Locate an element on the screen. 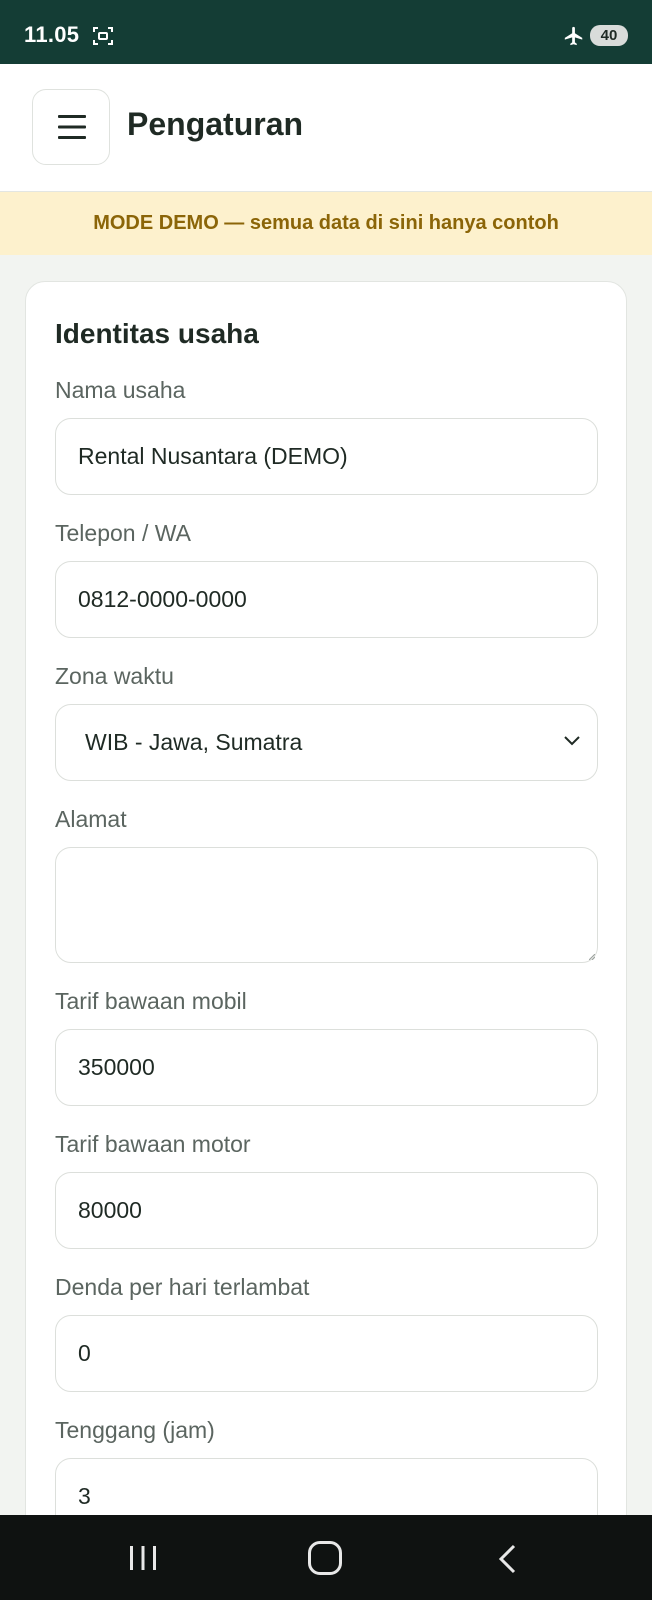 The width and height of the screenshot is (652, 1600). grace-period-label: Tenggang (jam) is located at coordinates (135, 1430).